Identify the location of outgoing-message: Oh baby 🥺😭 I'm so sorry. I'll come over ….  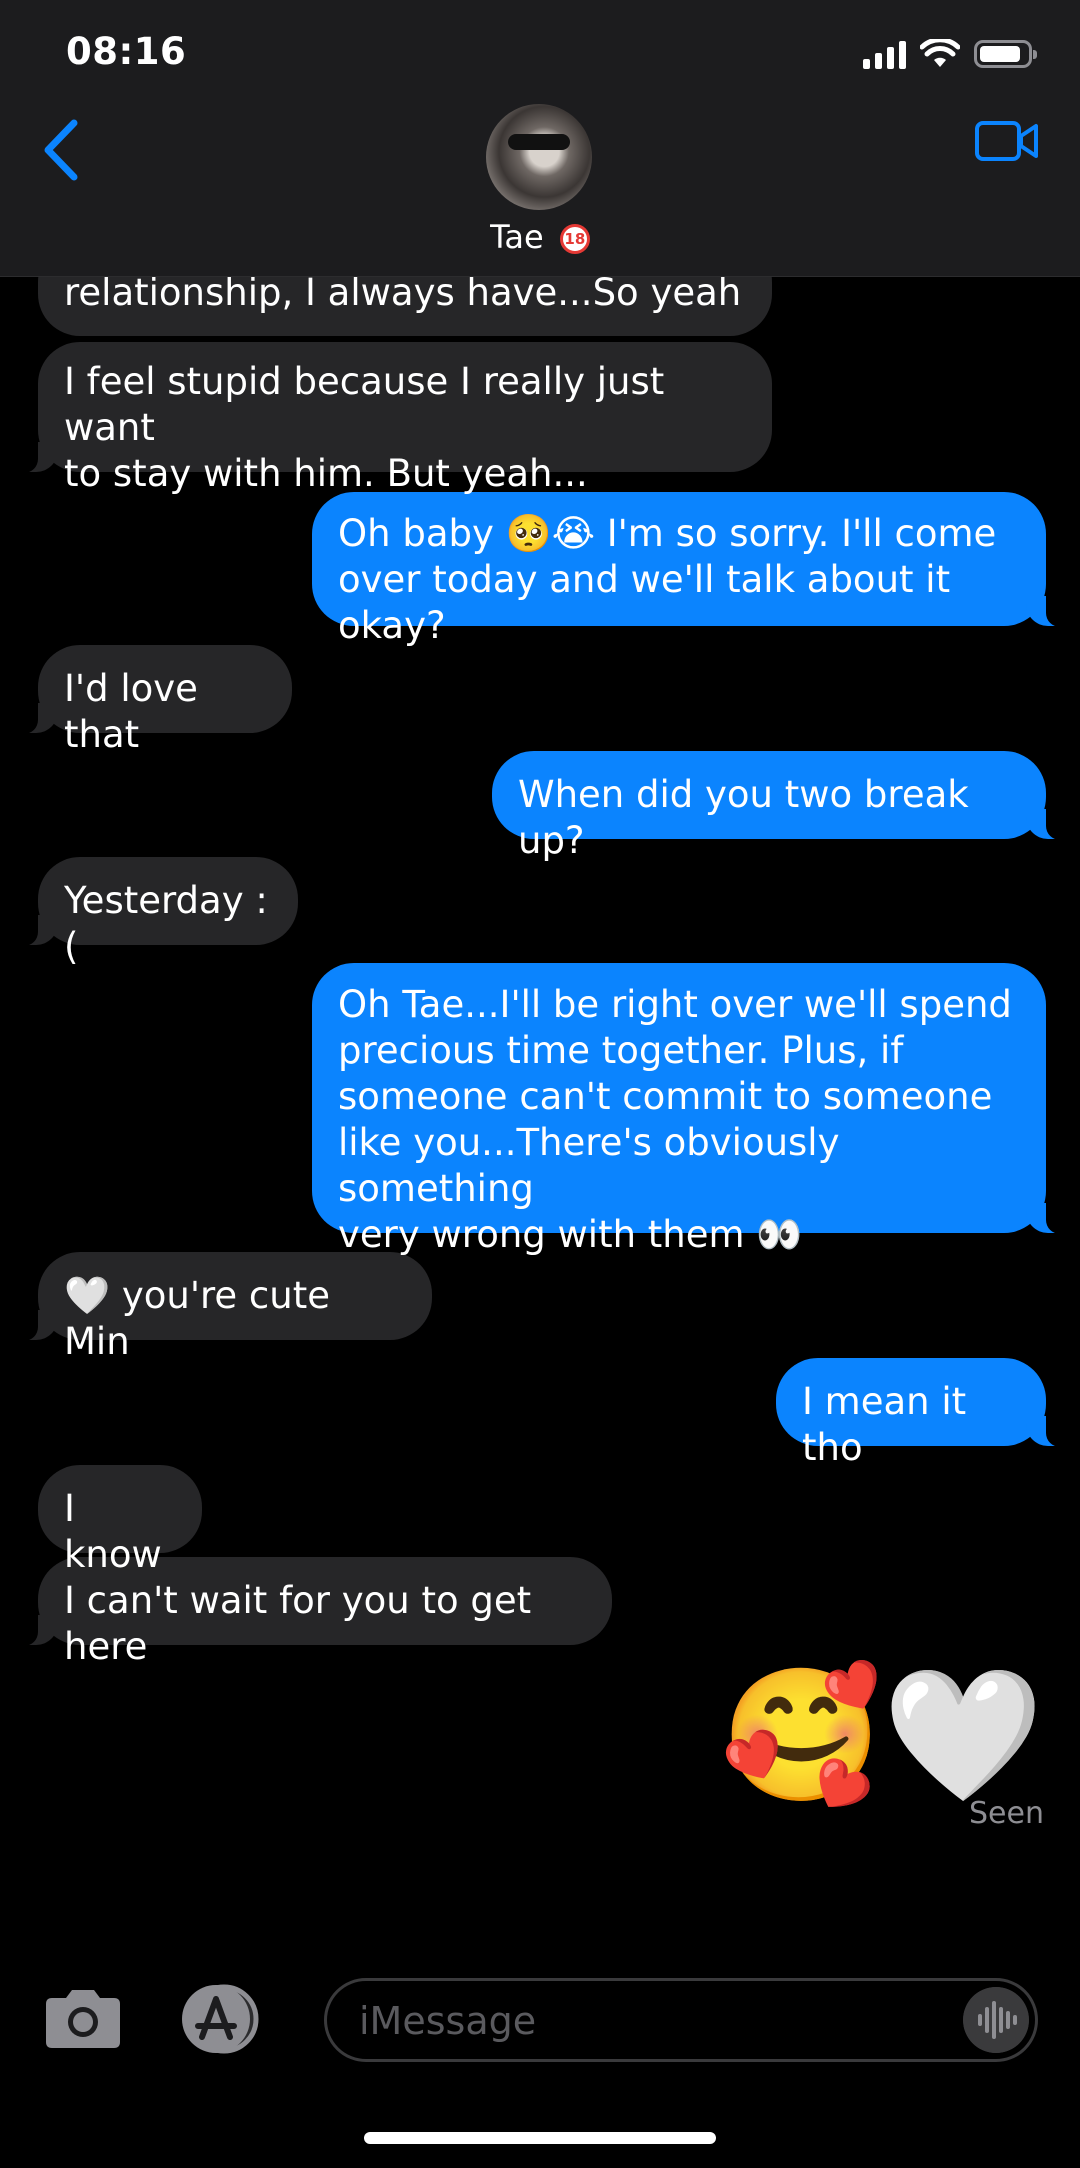
(690, 569).